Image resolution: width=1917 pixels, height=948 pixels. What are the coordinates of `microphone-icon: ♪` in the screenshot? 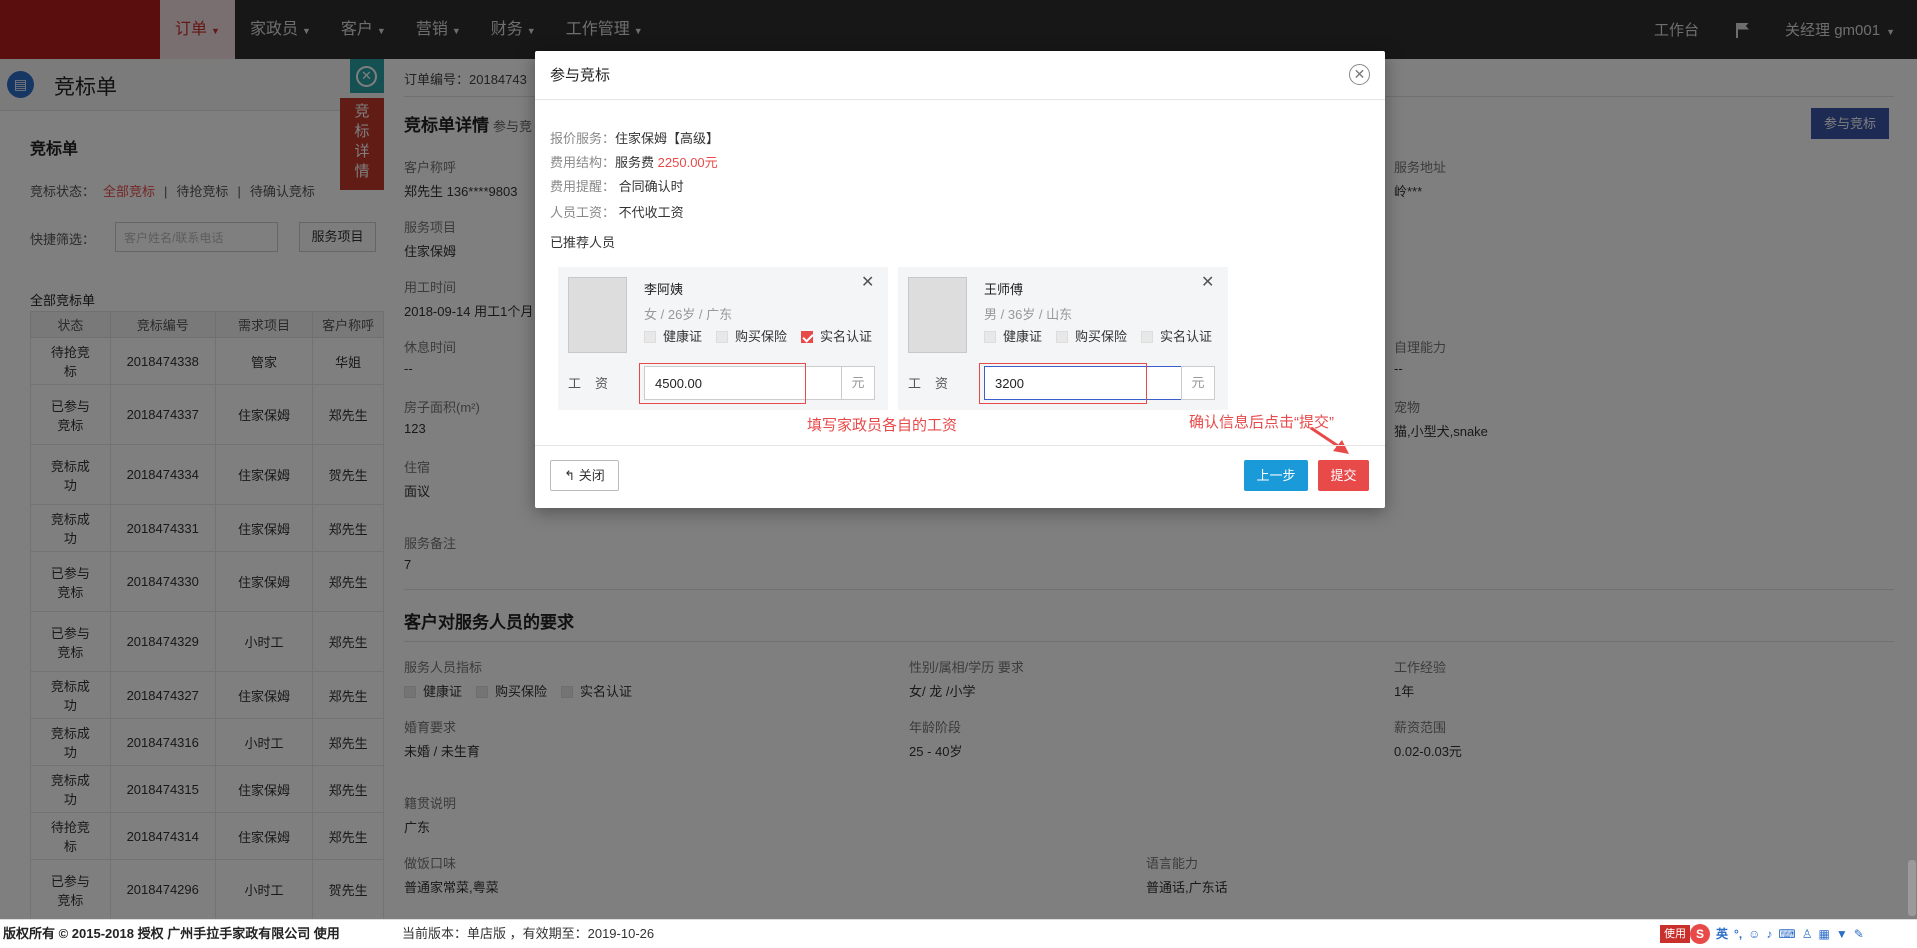 It's located at (1769, 934).